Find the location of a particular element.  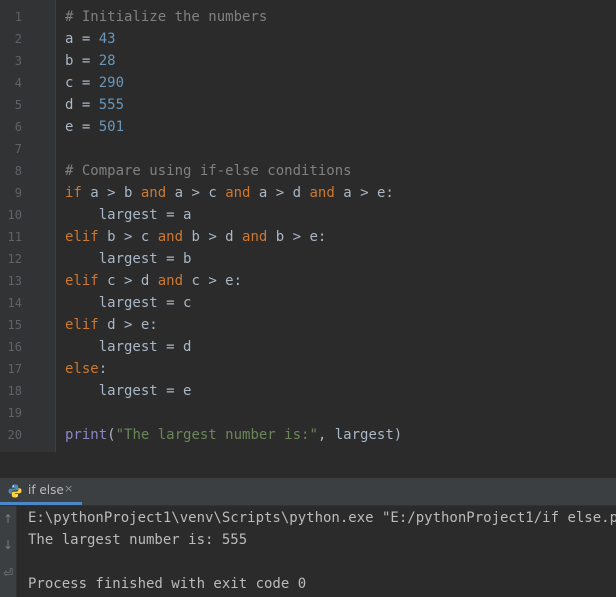

code-token-number: 290 is located at coordinates (111, 83).